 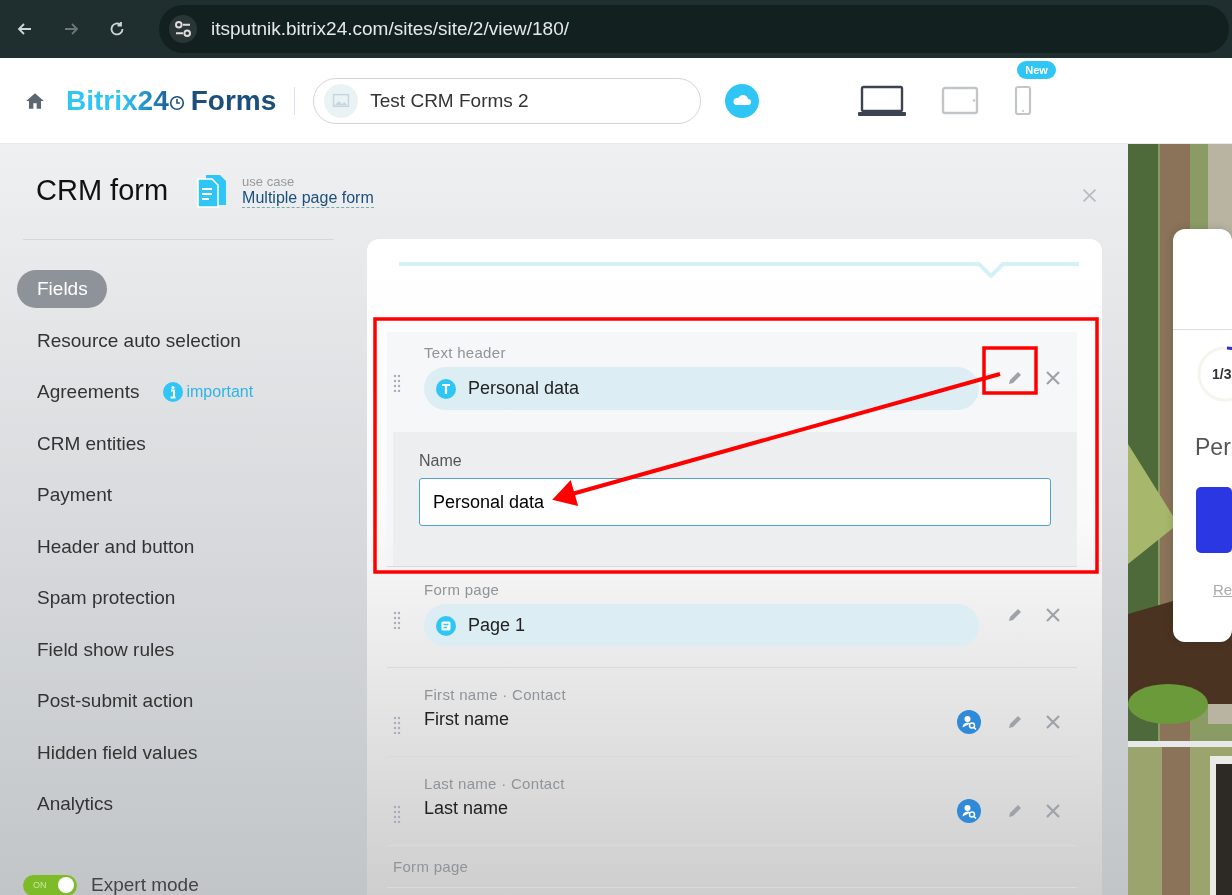 What do you see at coordinates (701, 388) in the screenshot?
I see `field-chip: Personal data` at bounding box center [701, 388].